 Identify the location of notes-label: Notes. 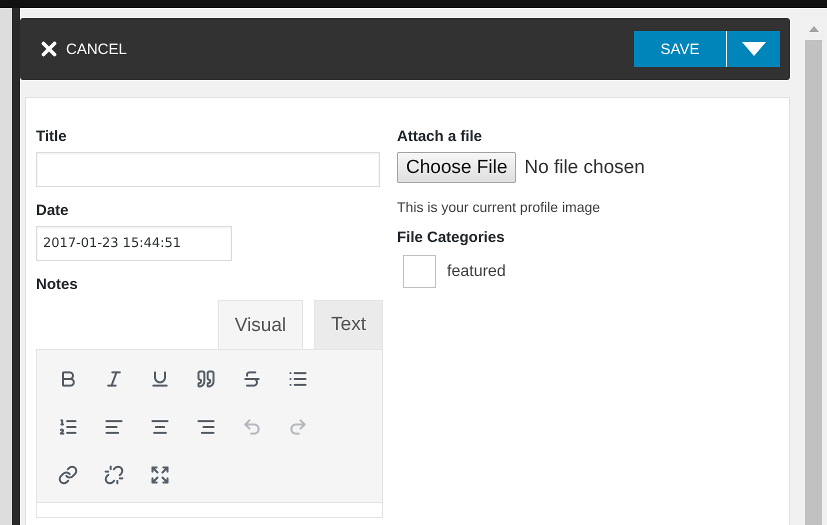
(57, 284).